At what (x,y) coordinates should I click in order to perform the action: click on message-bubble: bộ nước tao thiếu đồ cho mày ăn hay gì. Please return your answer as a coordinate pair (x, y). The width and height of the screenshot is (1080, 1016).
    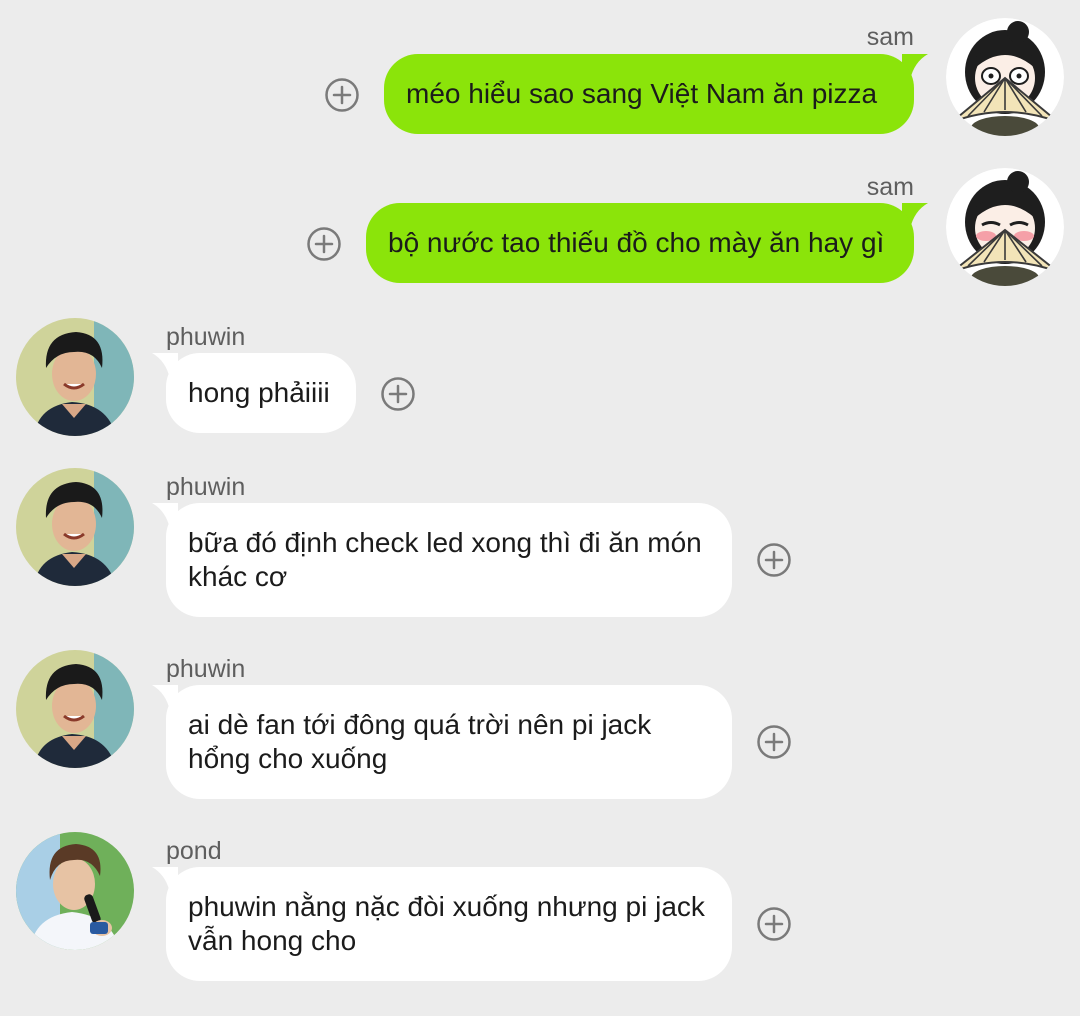
    Looking at the image, I should click on (640, 243).